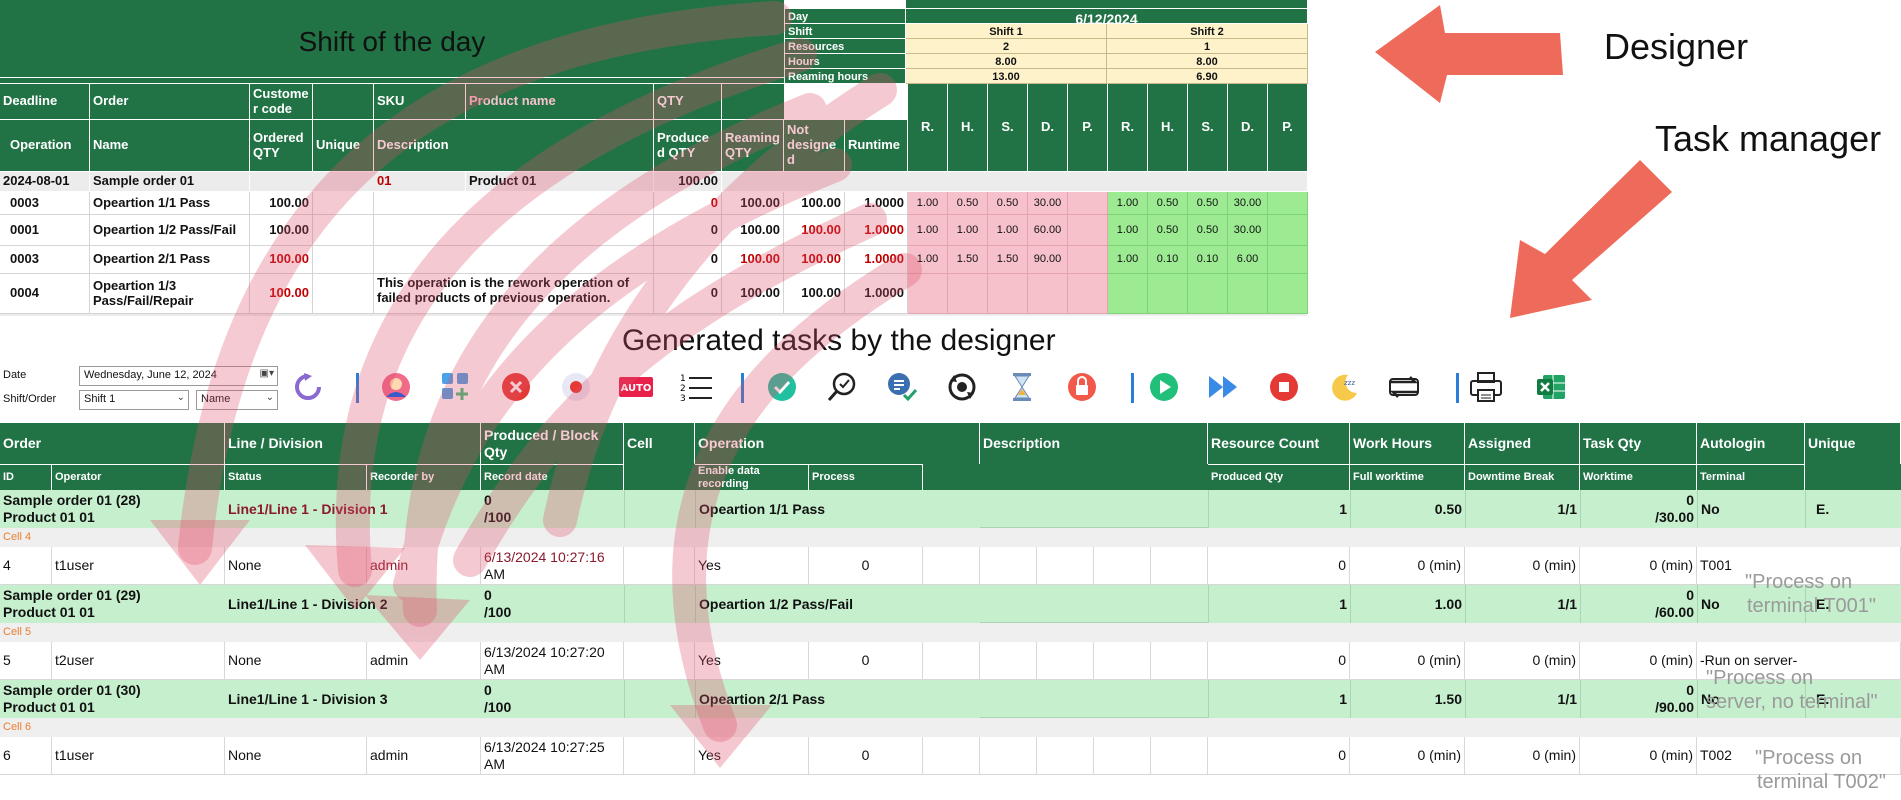  I want to click on stop-icon, so click(1284, 387).